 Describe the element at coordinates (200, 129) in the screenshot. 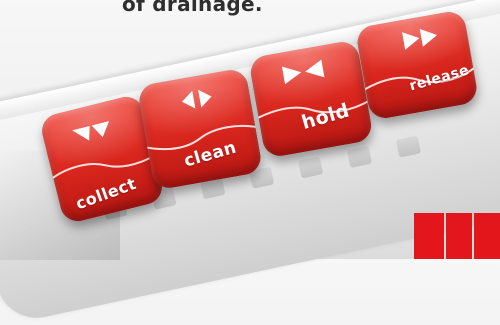

I see `clean-button: clean` at that location.